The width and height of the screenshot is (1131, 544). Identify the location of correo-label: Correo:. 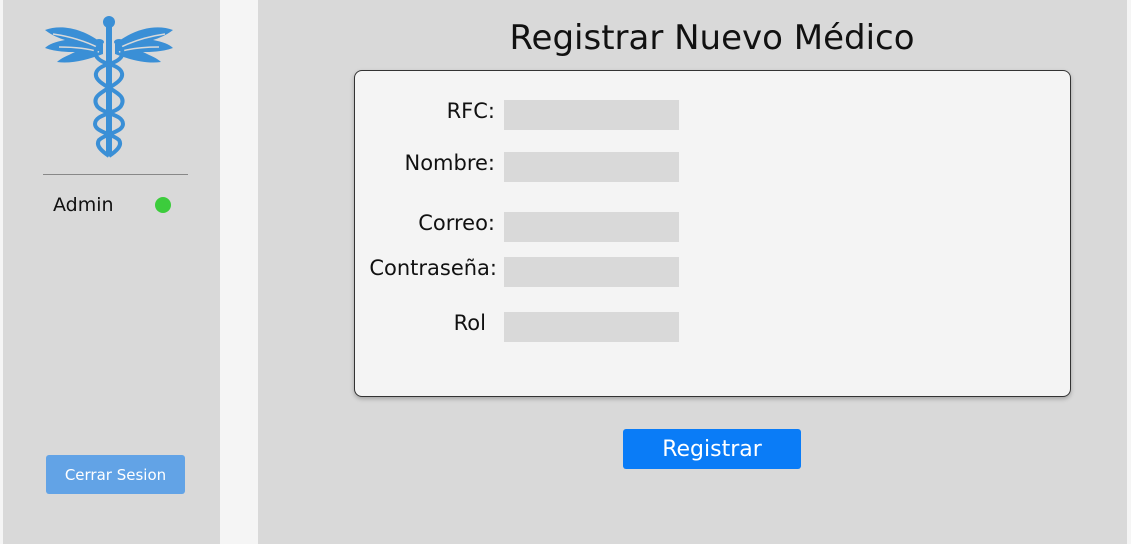
(456, 223).